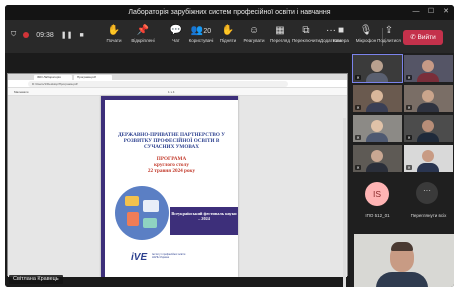 The height and width of the screenshot is (292, 459). I want to click on ellipsis-icon: ···, so click(427, 190).